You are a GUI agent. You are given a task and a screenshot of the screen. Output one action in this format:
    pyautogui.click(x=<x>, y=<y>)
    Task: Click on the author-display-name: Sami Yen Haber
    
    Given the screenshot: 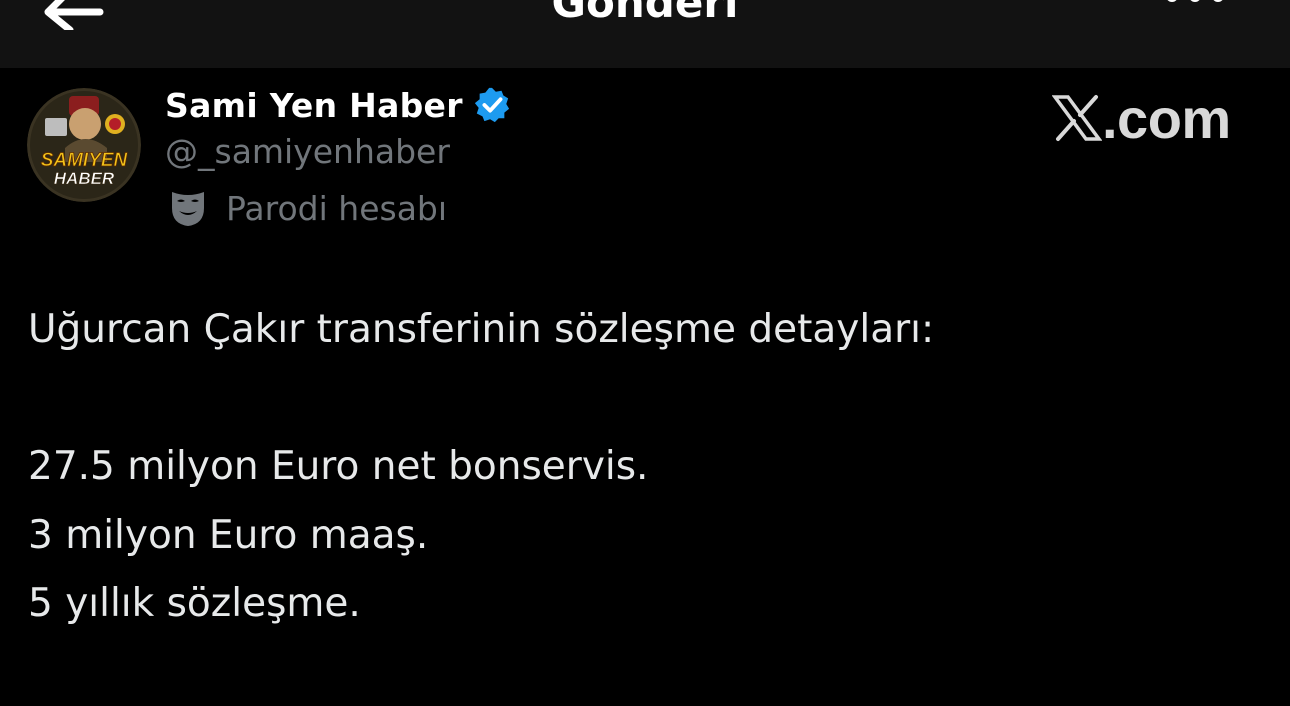 What is the action you would take?
    pyautogui.click(x=314, y=105)
    